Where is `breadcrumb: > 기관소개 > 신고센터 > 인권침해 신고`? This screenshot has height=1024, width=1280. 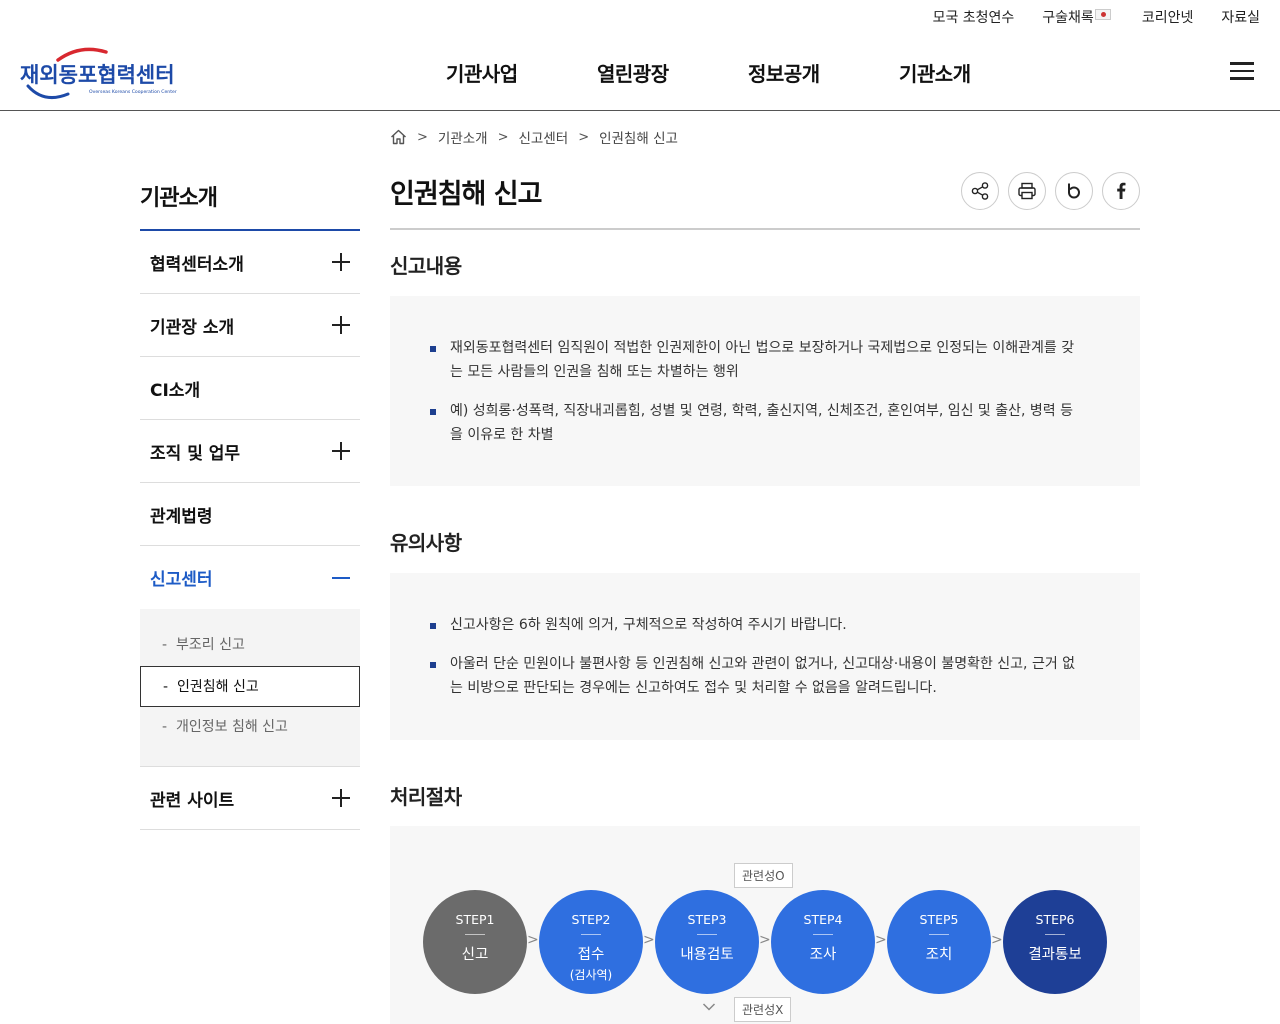
breadcrumb: > 기관소개 > 신고센터 > 인권침해 신고 is located at coordinates (534, 137).